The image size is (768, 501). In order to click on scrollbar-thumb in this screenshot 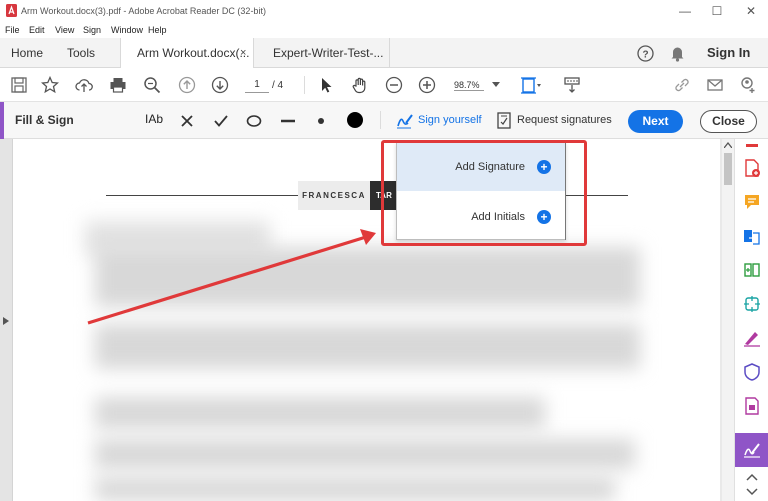, I will do `click(728, 169)`.